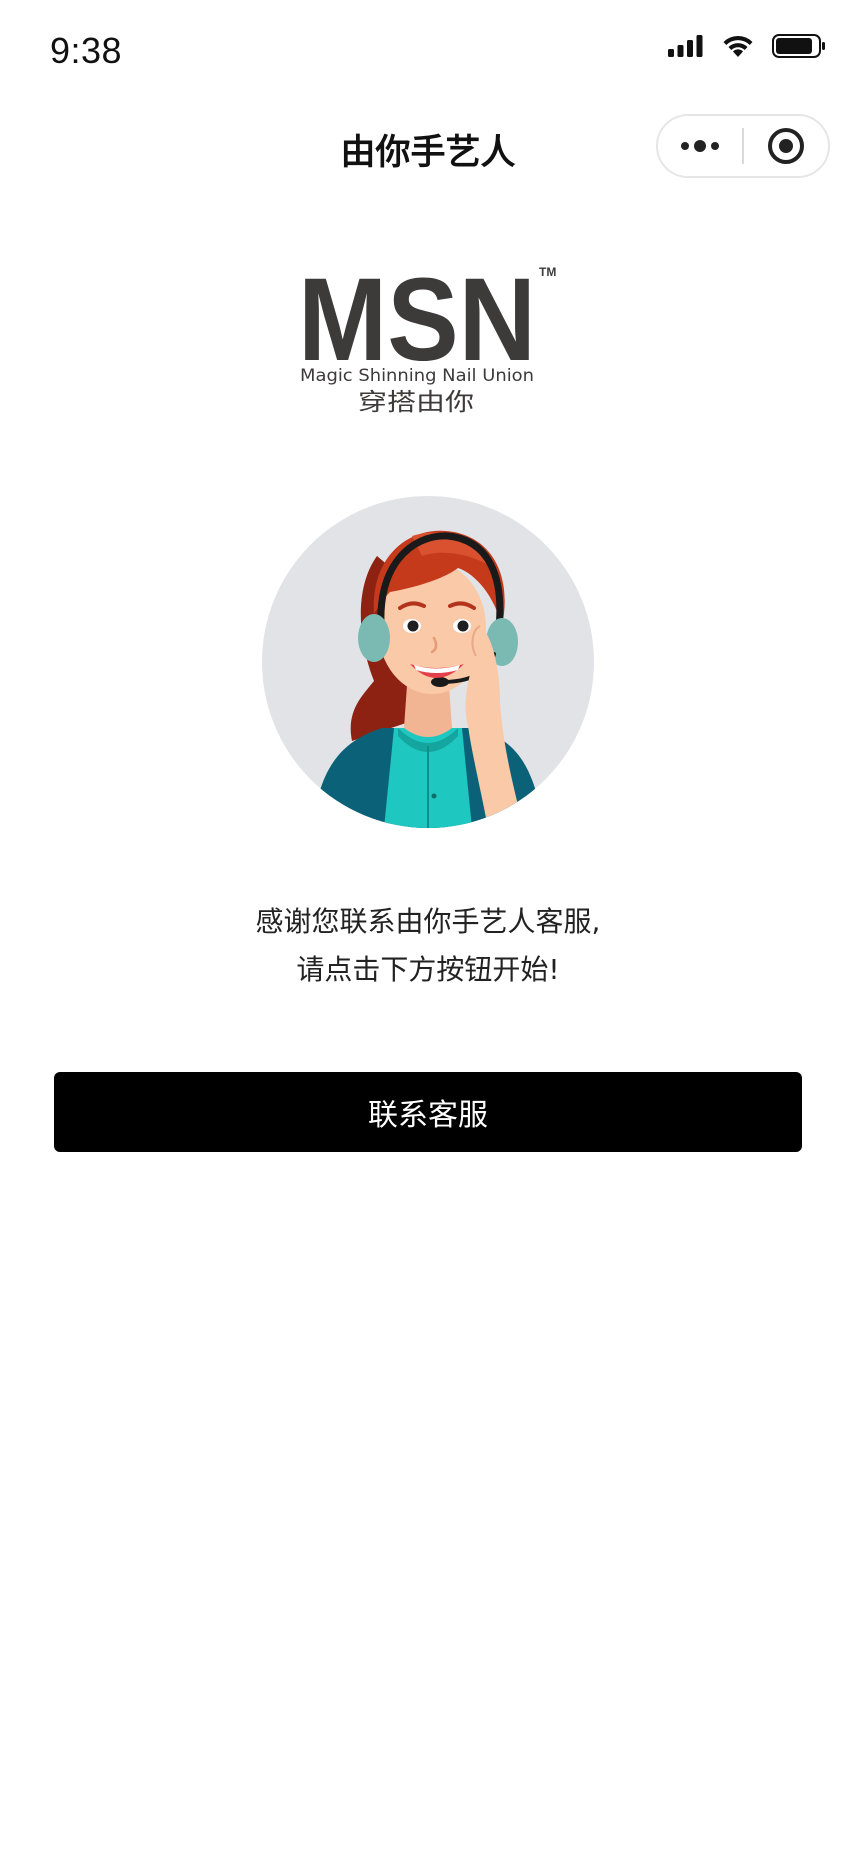  What do you see at coordinates (427, 338) in the screenshot?
I see `brand-logo: MSN TM Magic Shinning Nail Union 穿搭由你` at bounding box center [427, 338].